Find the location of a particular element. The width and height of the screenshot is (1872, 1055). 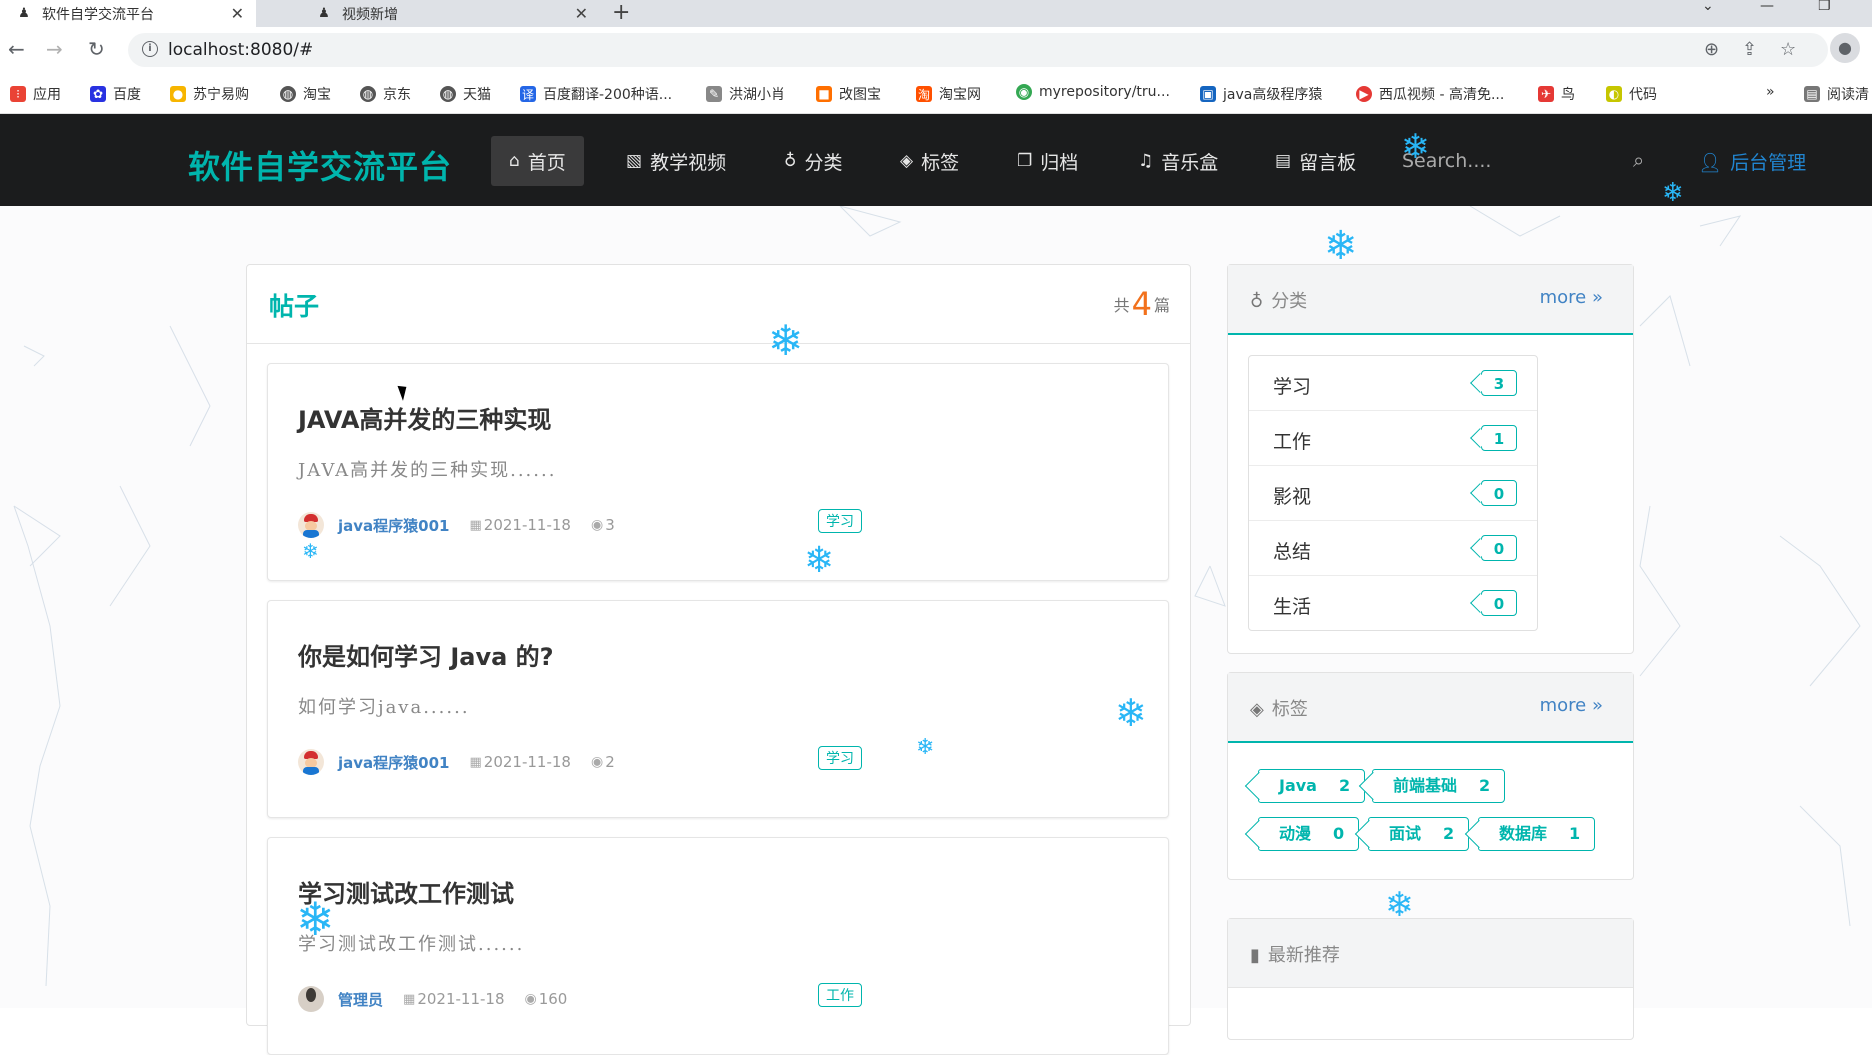

share-icon: ⇪ is located at coordinates (1749, 49).